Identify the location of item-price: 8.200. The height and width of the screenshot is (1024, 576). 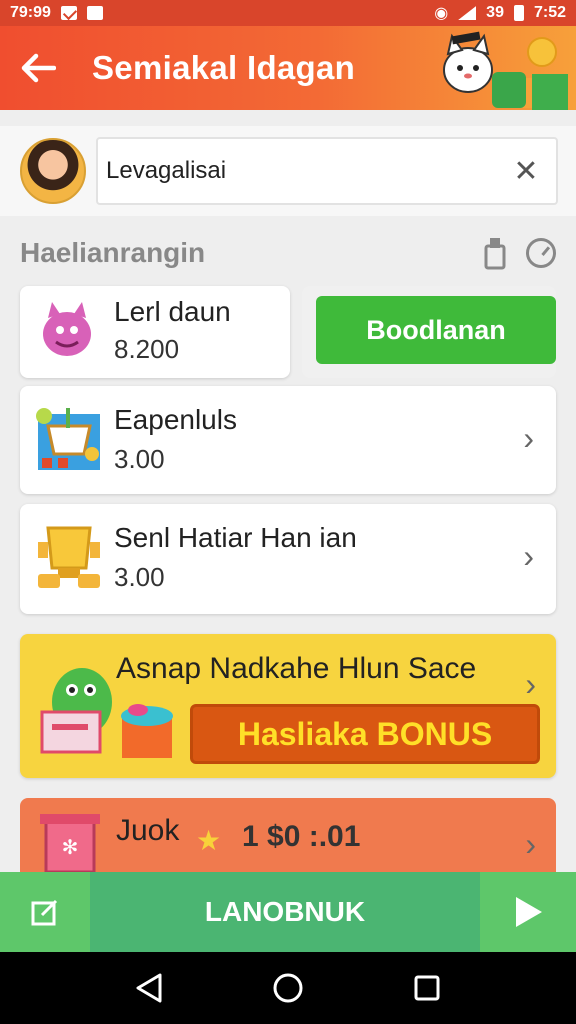
(147, 349).